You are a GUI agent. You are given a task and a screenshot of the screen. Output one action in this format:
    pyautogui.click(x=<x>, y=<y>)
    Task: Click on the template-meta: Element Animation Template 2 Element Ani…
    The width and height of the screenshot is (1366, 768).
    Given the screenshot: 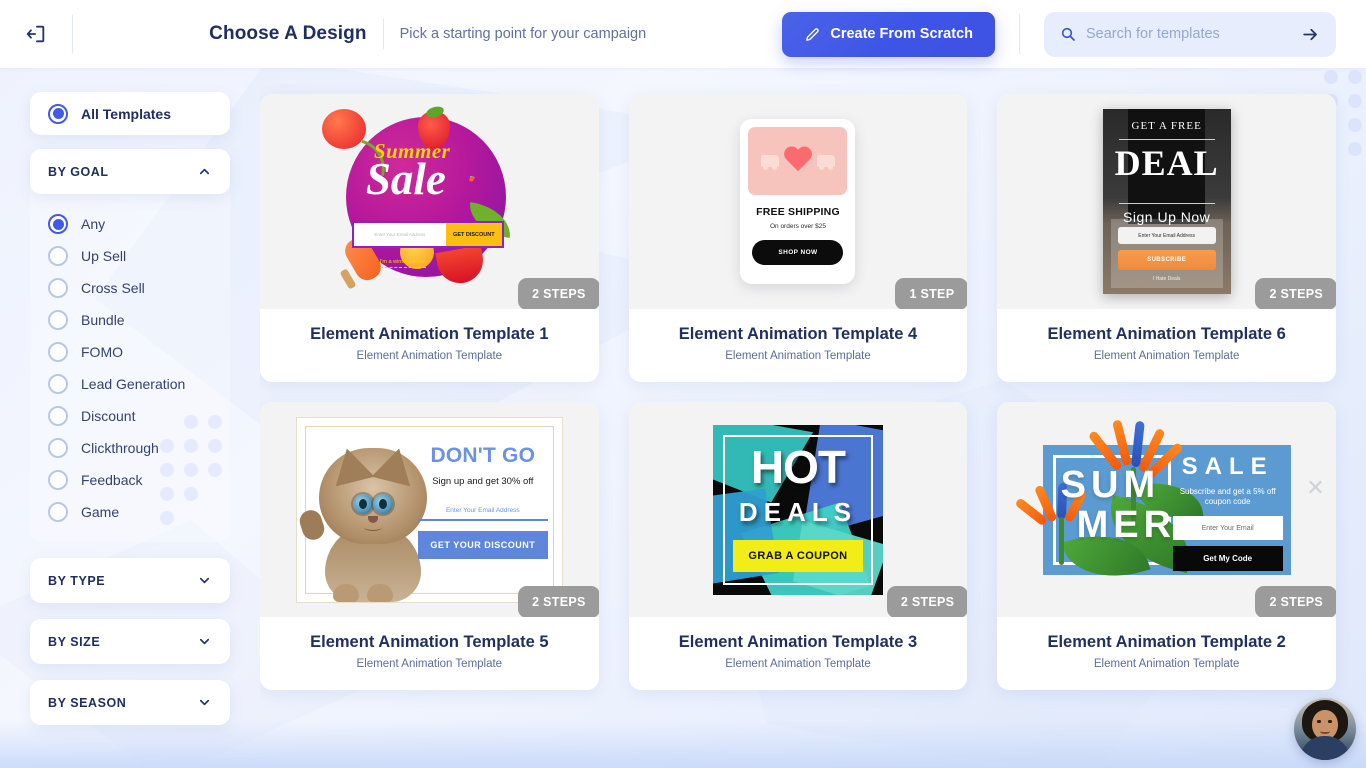 What is the action you would take?
    pyautogui.click(x=1166, y=653)
    